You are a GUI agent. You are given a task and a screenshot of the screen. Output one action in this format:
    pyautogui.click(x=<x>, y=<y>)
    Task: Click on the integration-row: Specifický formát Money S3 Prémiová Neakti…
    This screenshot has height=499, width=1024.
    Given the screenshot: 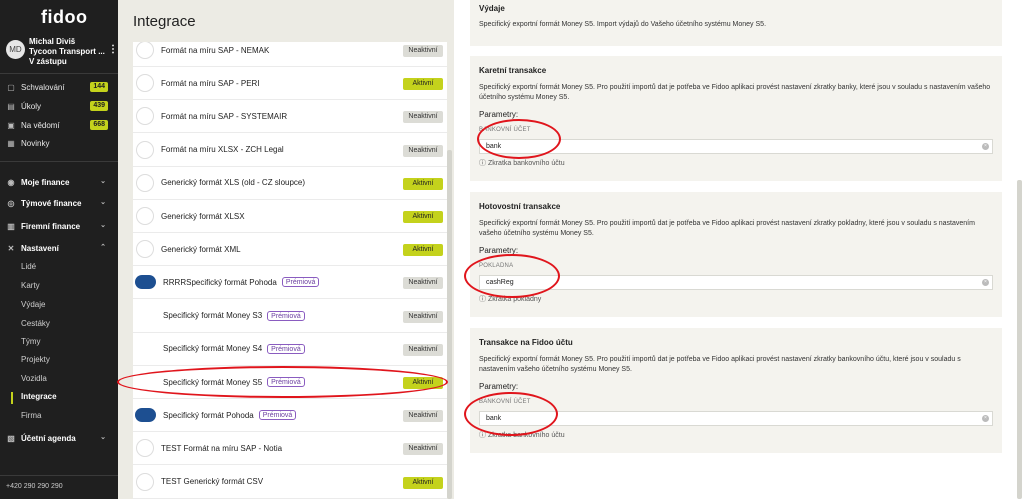 What is the action you would take?
    pyautogui.click(x=290, y=316)
    